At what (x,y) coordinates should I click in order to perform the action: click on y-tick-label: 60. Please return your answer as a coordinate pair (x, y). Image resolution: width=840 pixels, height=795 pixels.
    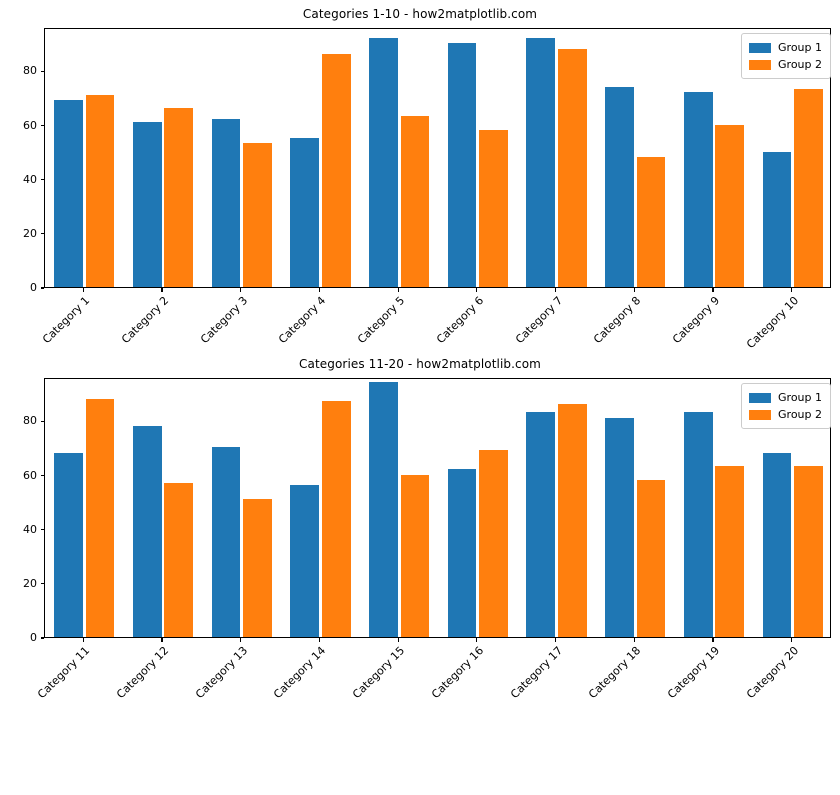
    Looking at the image, I should click on (30, 475).